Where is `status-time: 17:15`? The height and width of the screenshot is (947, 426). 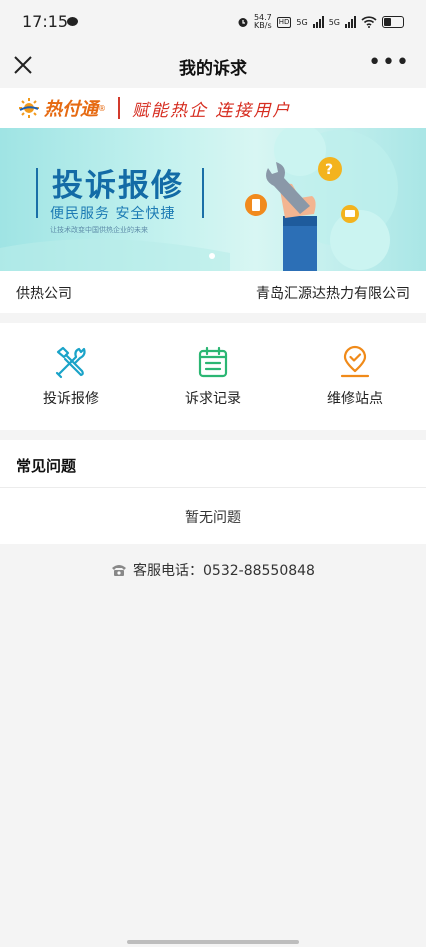
status-time: 17:15 is located at coordinates (45, 21).